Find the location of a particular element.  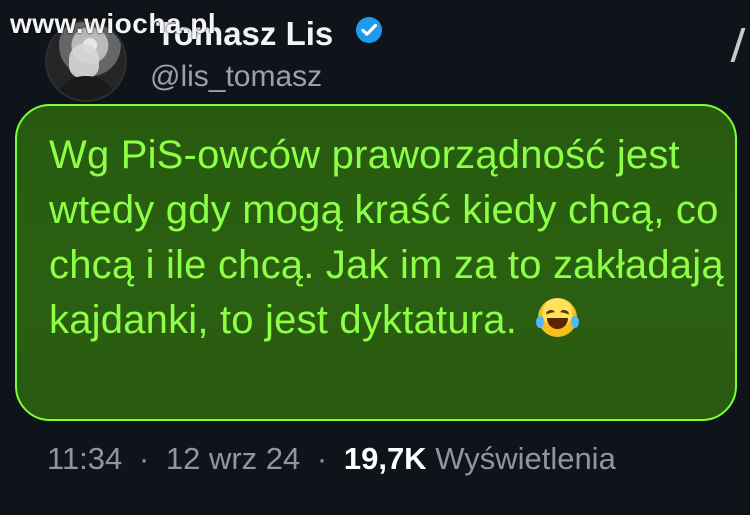

tweet-date: 12 wrz 24 is located at coordinates (233, 458).